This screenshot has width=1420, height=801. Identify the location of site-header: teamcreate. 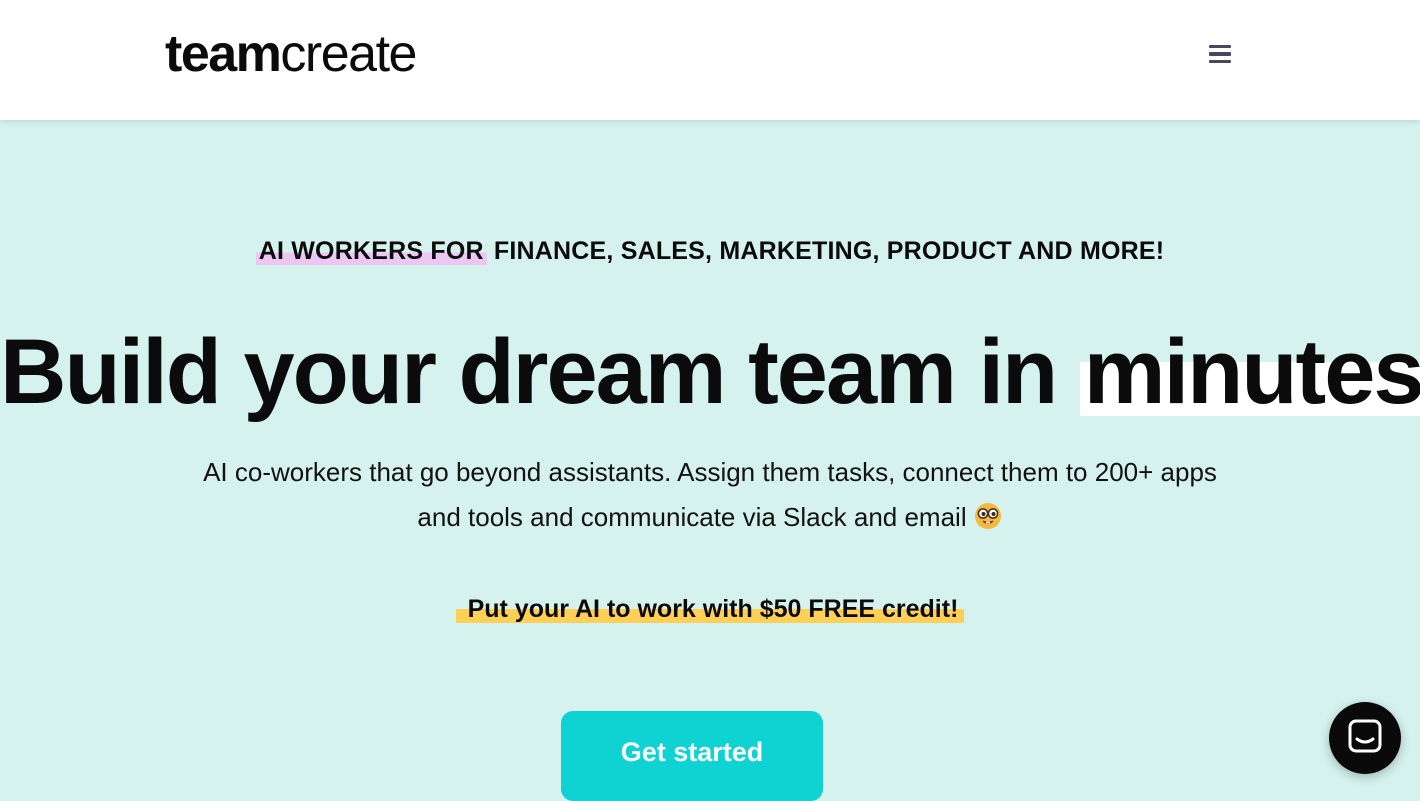
(710, 60).